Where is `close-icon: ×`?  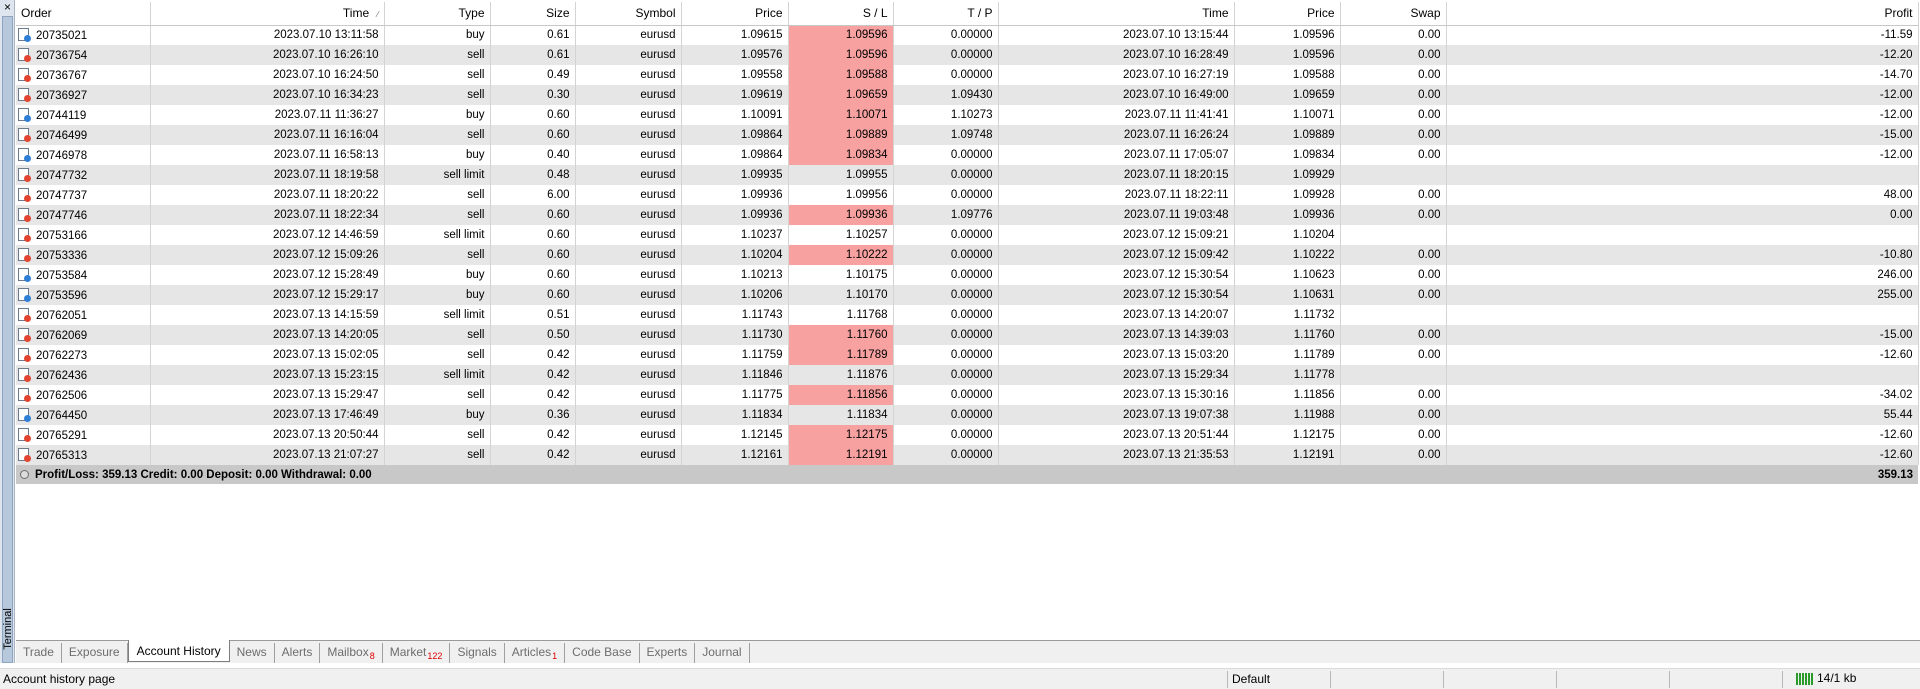
close-icon: × is located at coordinates (7, 7).